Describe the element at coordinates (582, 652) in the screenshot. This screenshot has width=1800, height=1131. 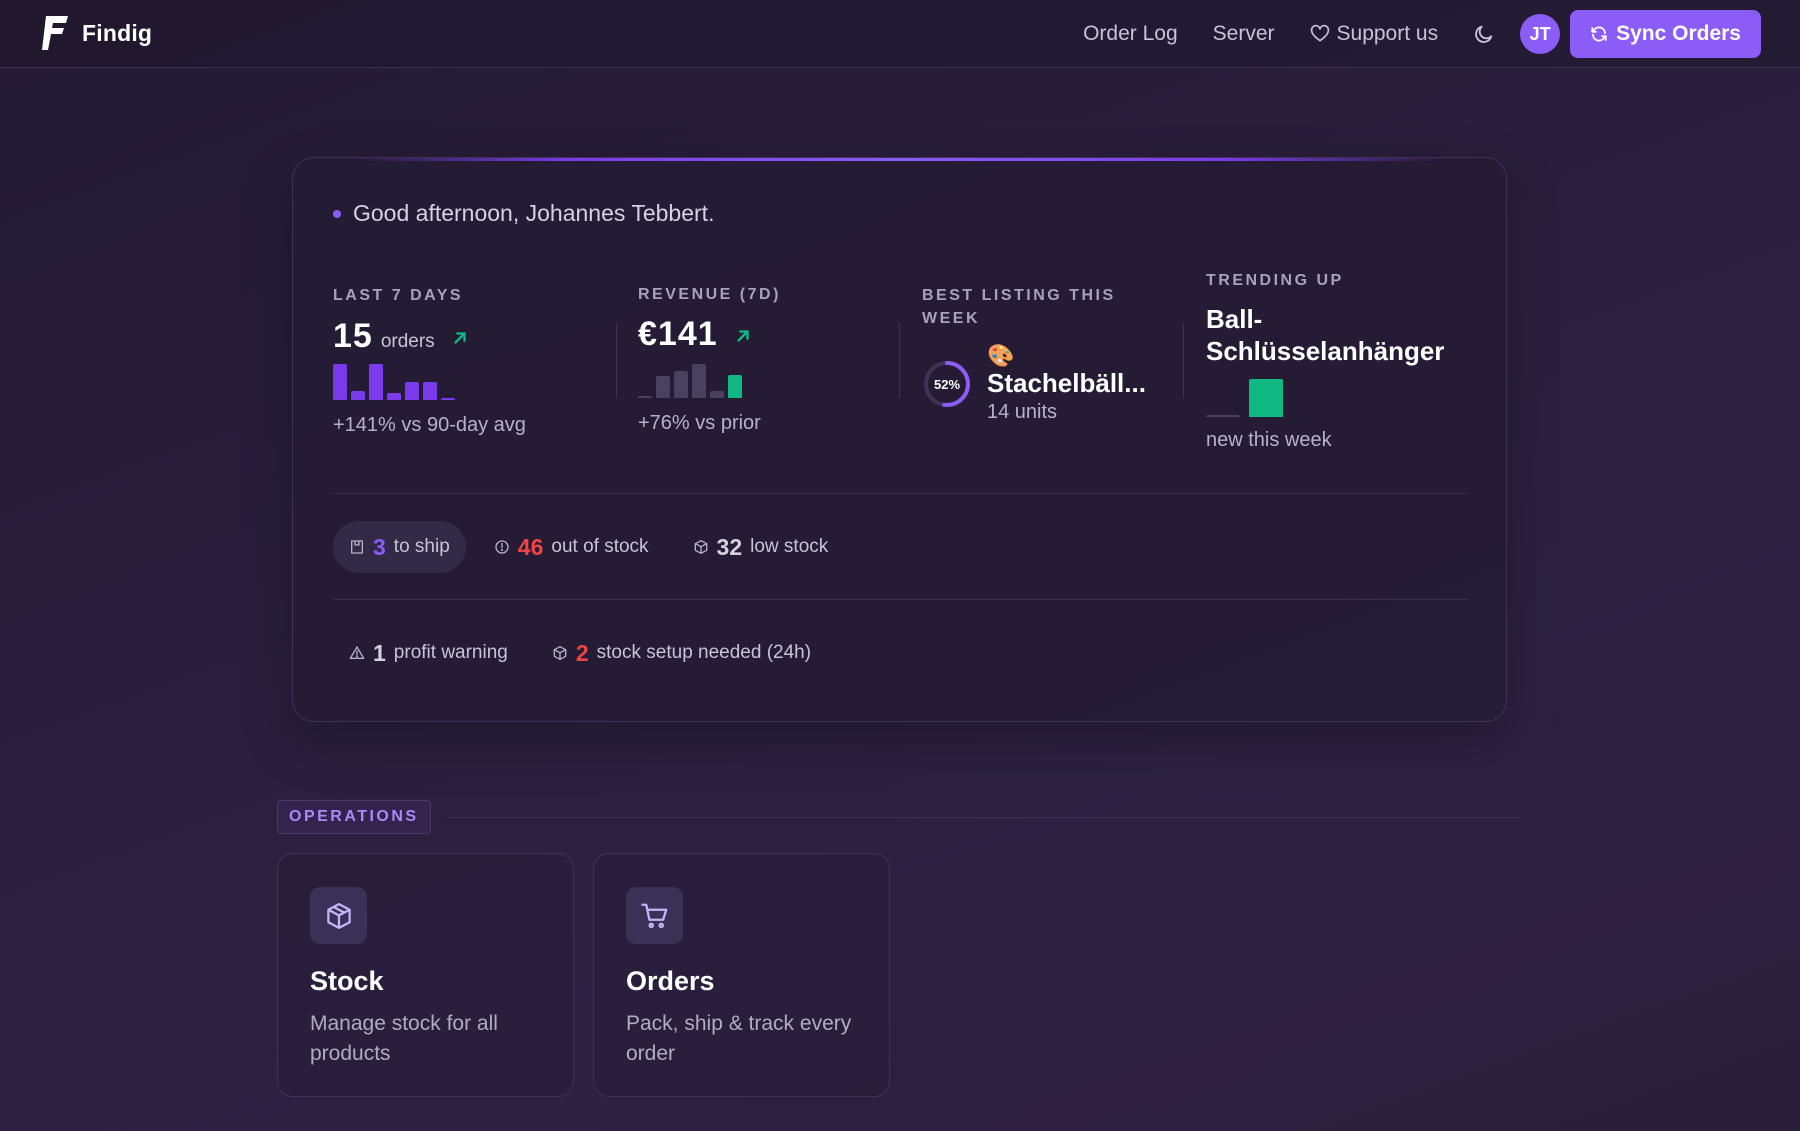
I see `status-chip-count: 2` at that location.